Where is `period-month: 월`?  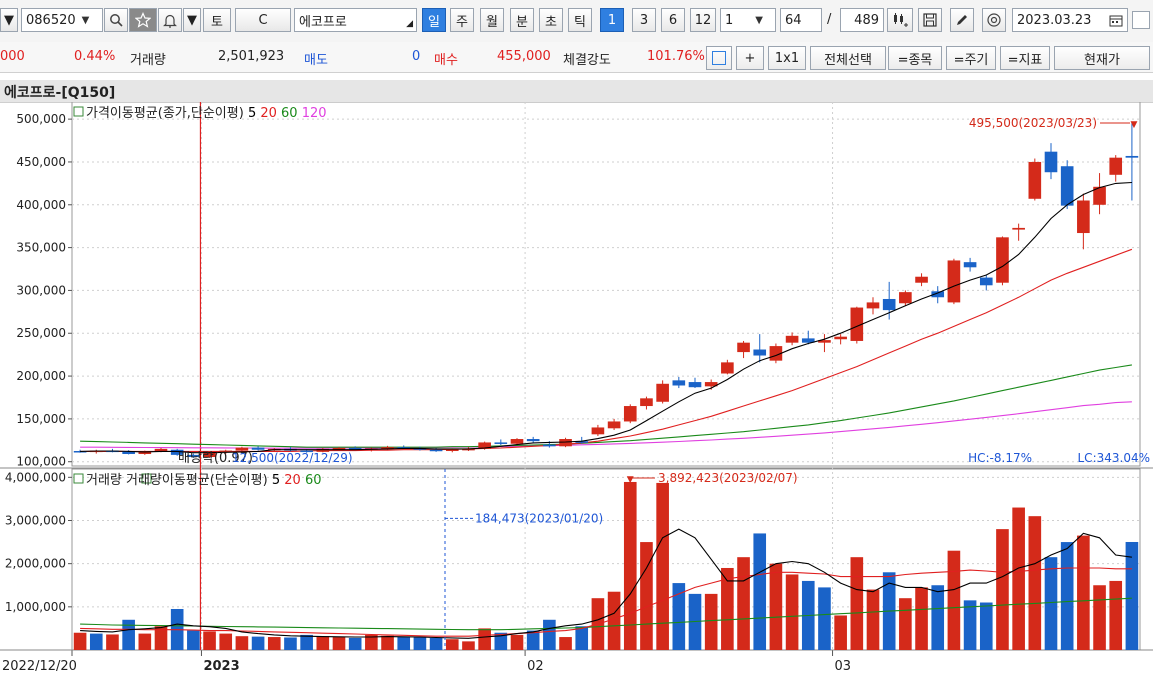
period-month: 월 is located at coordinates (492, 20).